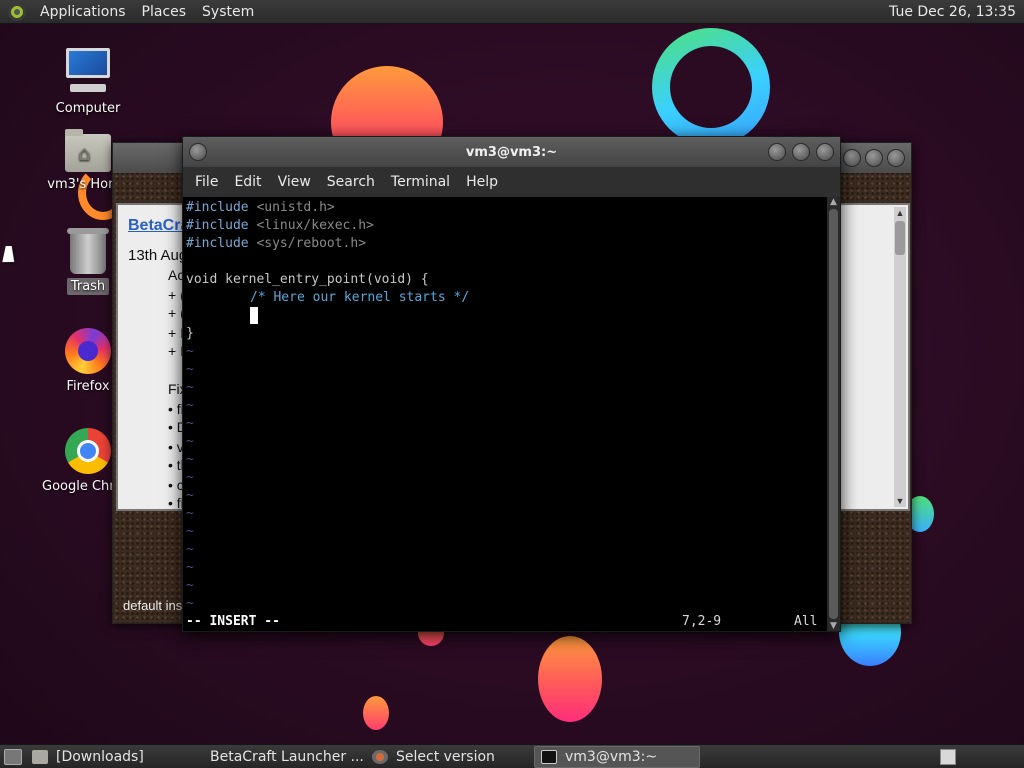 The width and height of the screenshot is (1024, 768). Describe the element at coordinates (260, 207) in the screenshot. I see `code-line: #include <unistd.h>` at that location.